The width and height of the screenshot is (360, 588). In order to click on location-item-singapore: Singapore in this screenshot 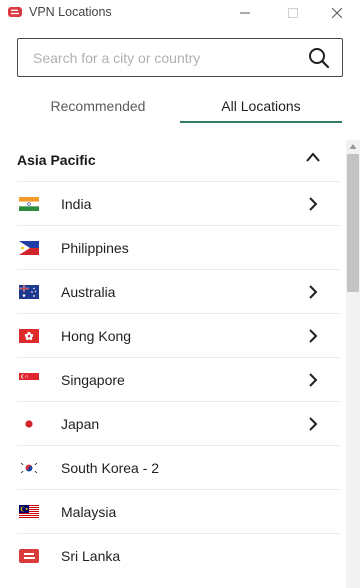, I will do `click(178, 379)`.